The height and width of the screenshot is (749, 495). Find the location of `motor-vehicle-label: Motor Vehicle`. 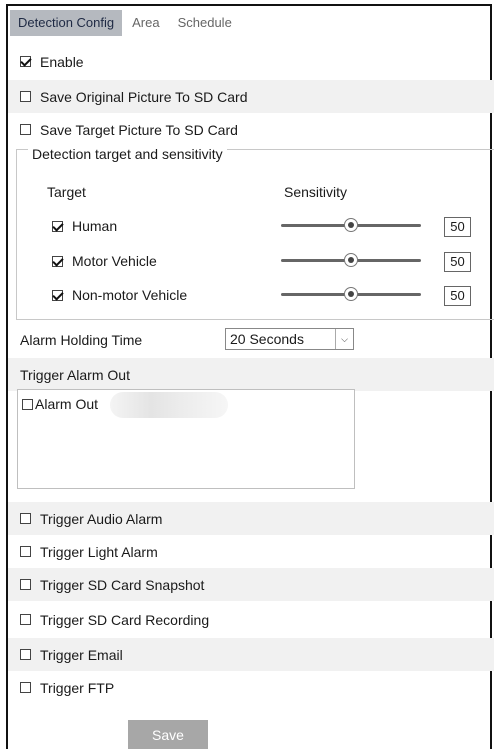

motor-vehicle-label: Motor Vehicle is located at coordinates (114, 261).